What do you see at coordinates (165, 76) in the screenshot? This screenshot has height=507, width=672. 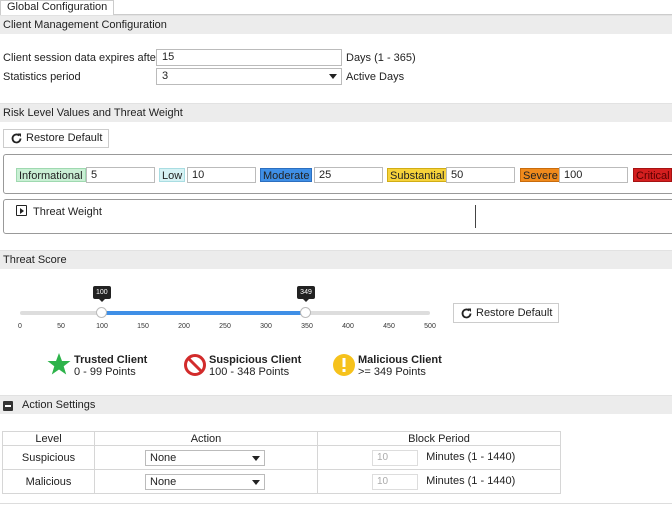 I see `stats-period-value: 3` at bounding box center [165, 76].